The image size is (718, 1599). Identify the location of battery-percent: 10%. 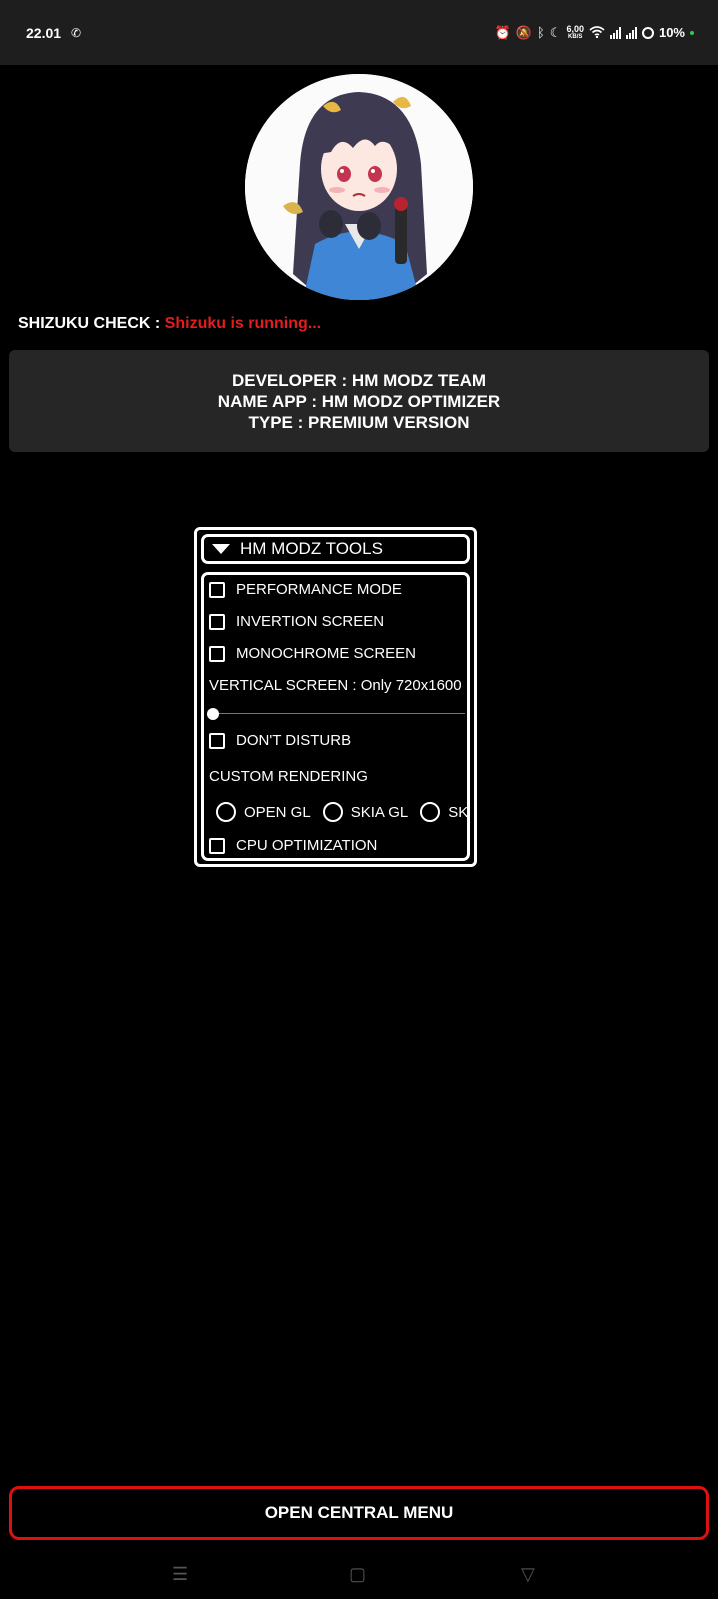
(671, 32).